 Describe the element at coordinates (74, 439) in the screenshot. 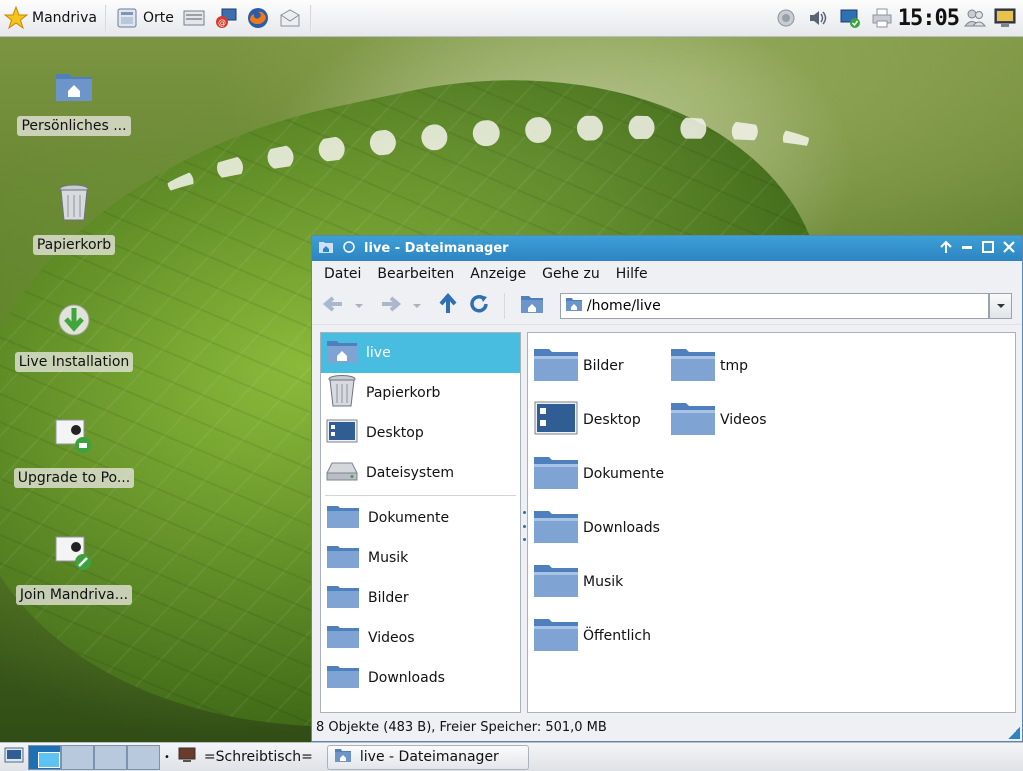

I see `upgrade-icon` at that location.